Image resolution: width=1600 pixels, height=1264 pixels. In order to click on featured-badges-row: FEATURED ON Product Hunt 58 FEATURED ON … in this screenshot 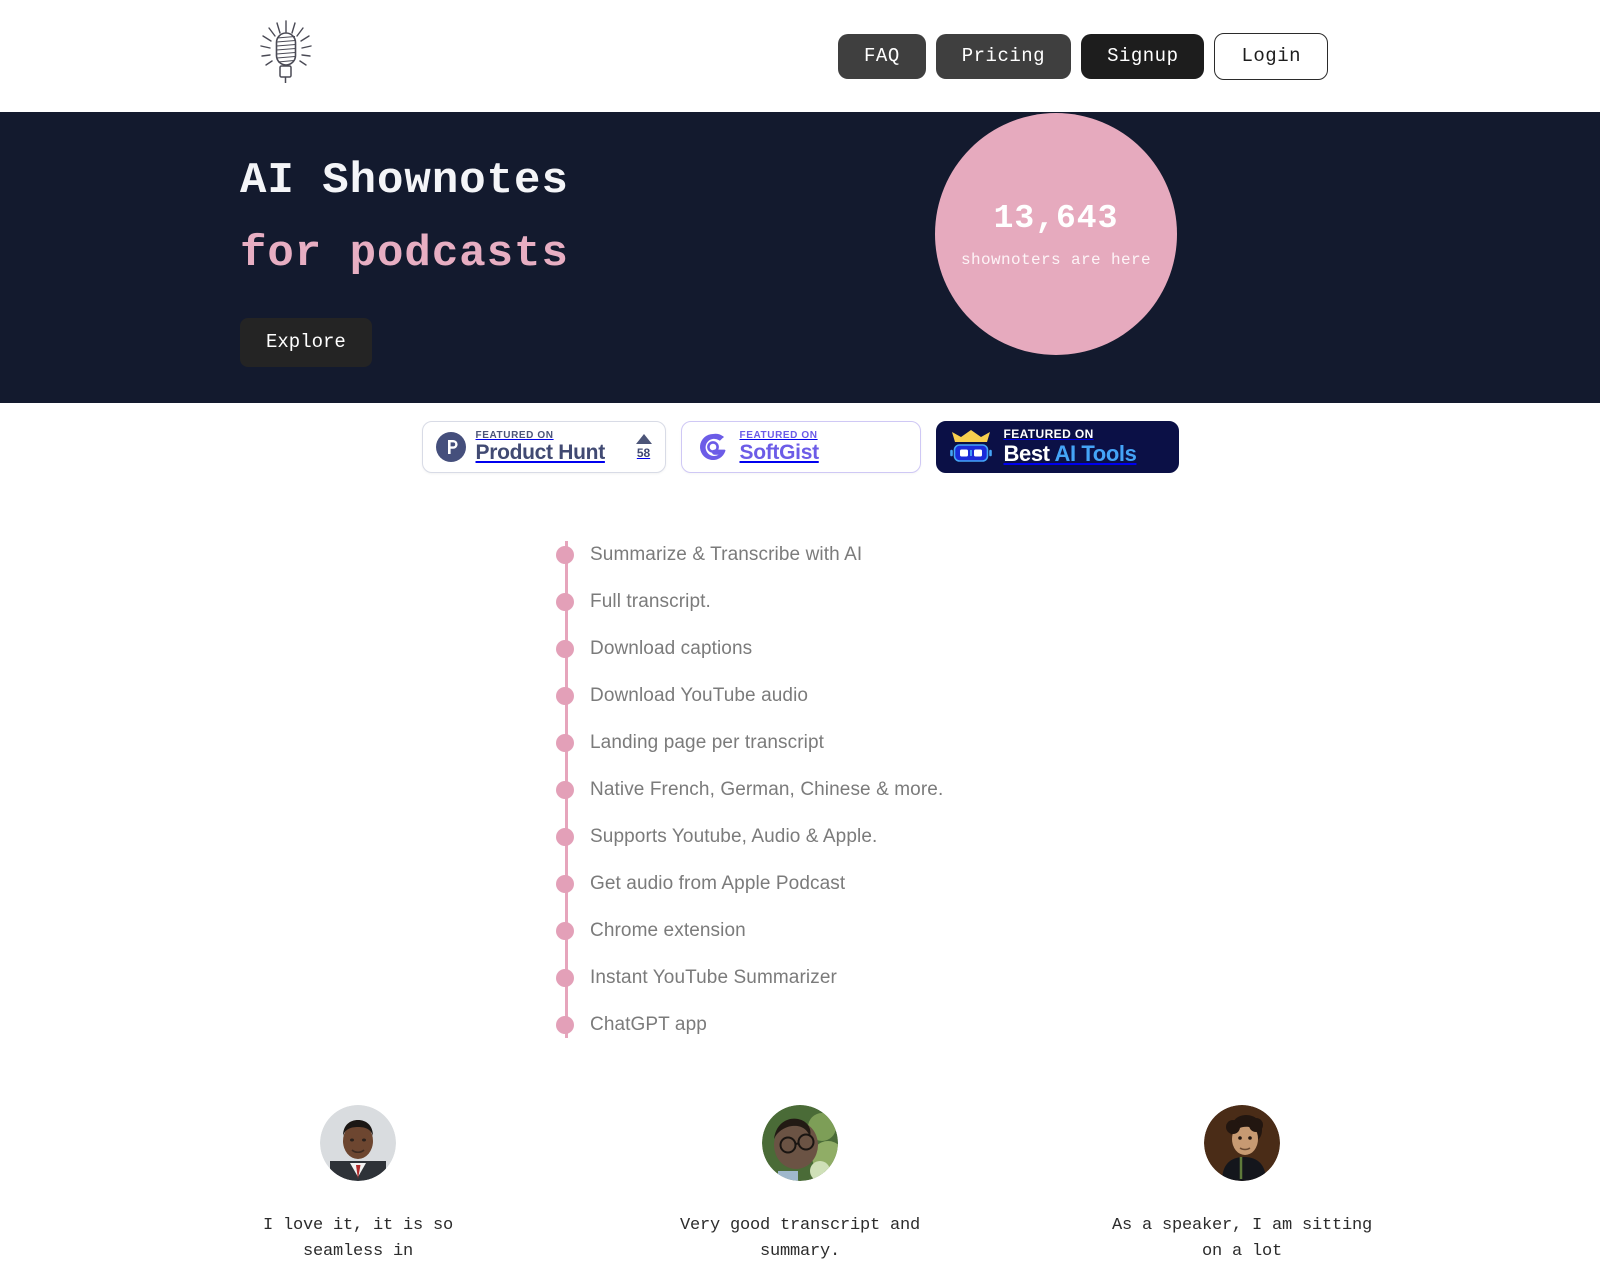, I will do `click(800, 438)`.